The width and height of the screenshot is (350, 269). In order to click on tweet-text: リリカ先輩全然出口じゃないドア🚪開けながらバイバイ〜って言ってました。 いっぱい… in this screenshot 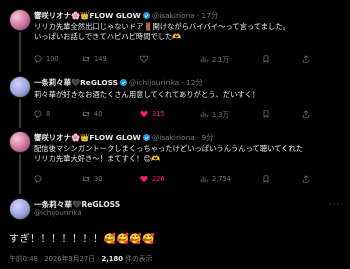, I will do `click(162, 31)`.